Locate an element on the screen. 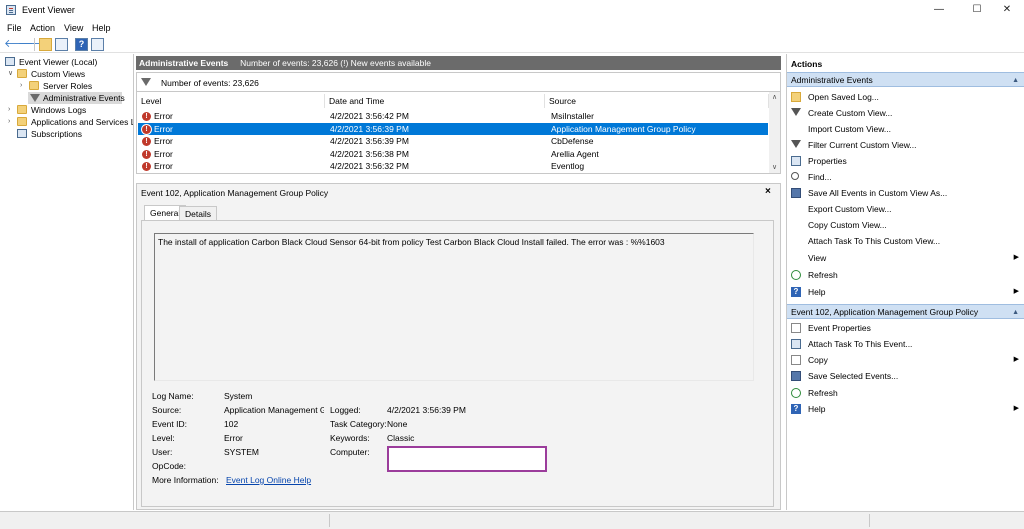 The height and width of the screenshot is (529, 1024). log-name-label: Log Name: is located at coordinates (173, 396).